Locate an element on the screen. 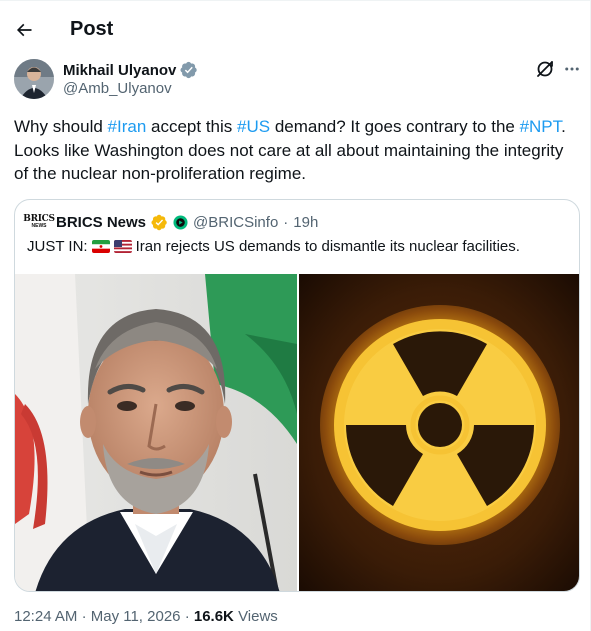 This screenshot has height=631, width=591. author-handle: @Amb_Ulyanov is located at coordinates (117, 88).